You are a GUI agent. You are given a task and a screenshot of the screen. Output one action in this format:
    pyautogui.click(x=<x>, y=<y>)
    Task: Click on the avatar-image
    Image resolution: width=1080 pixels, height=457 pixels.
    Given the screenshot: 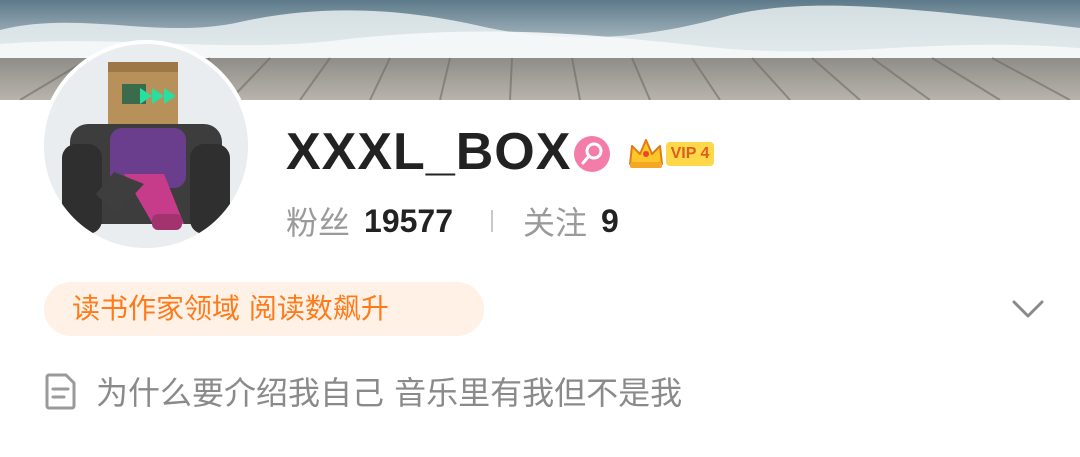 What is the action you would take?
    pyautogui.click(x=146, y=146)
    